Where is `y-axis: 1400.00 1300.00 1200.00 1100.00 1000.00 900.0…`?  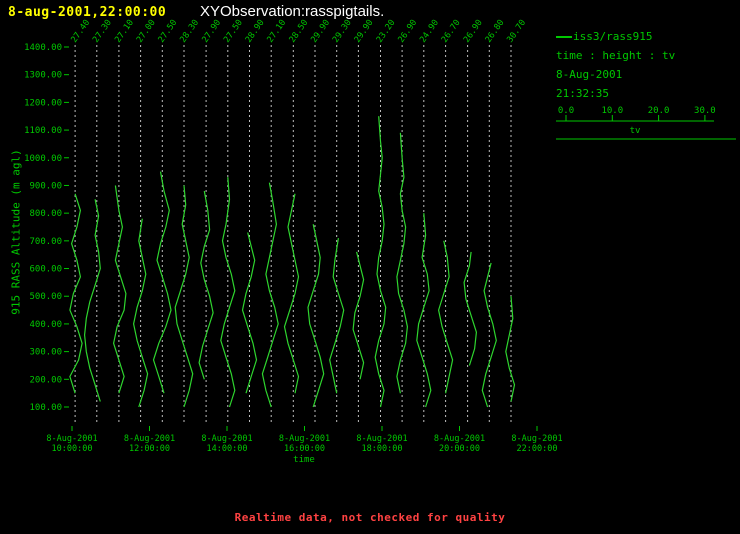
y-axis: 1400.00 1300.00 1200.00 1100.00 1000.00 900.0… is located at coordinates (46, 228).